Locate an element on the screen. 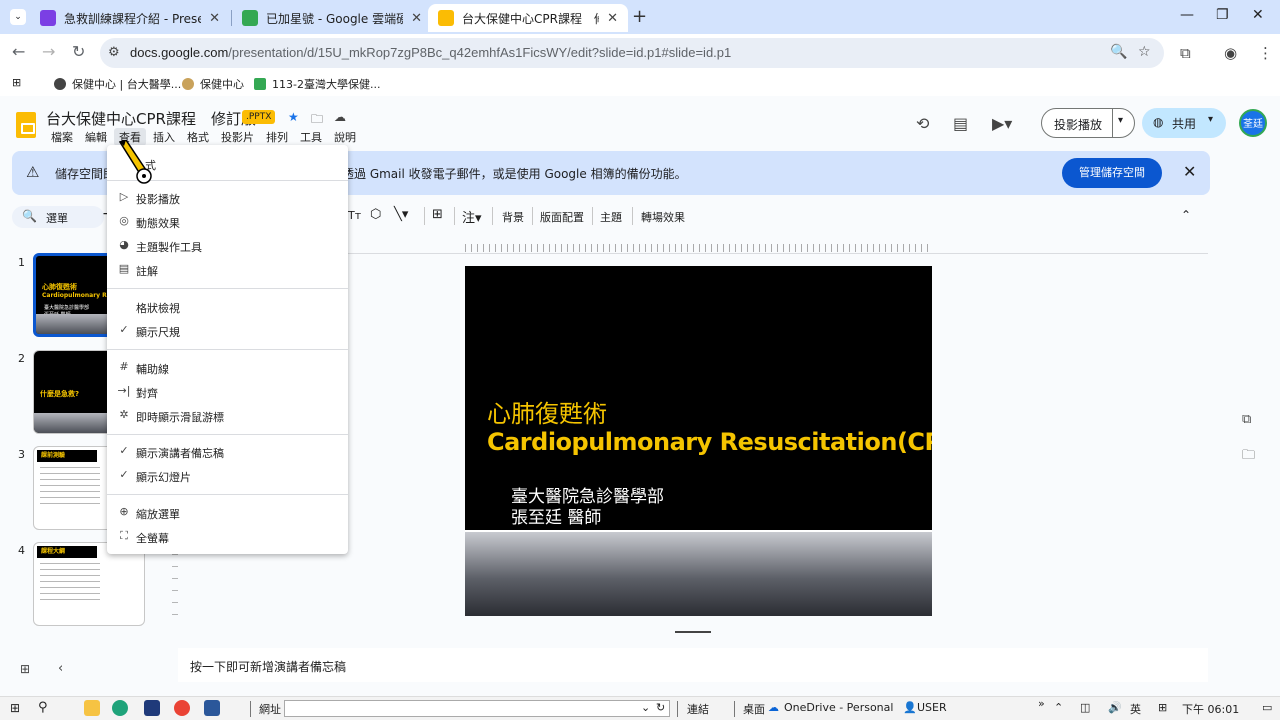  view-menu-item-theme-builder: ◕ 主題製作工具 is located at coordinates (227, 246).